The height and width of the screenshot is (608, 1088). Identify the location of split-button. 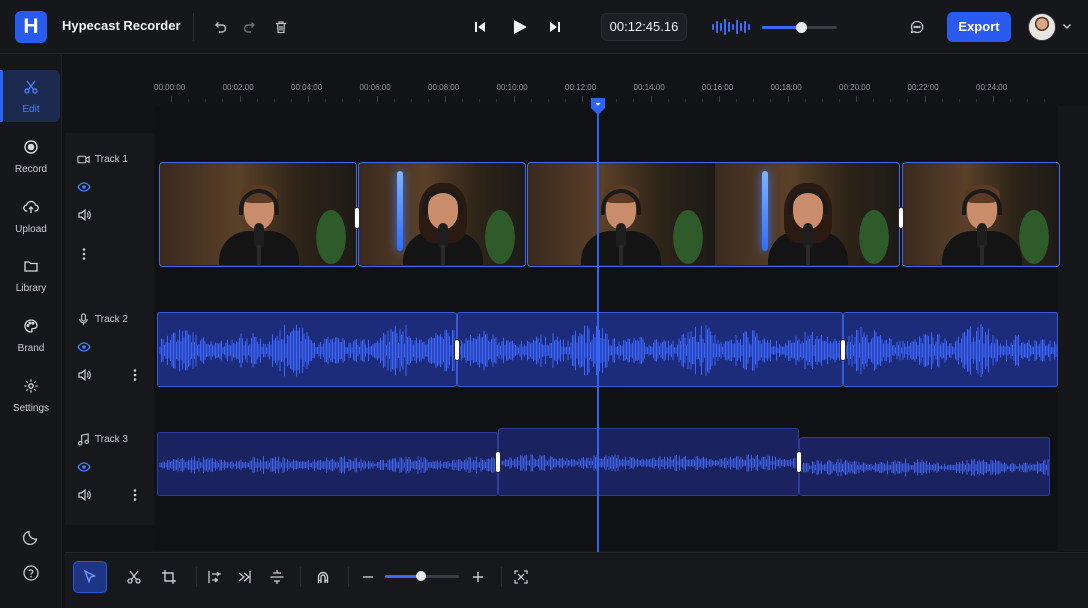
(277, 577).